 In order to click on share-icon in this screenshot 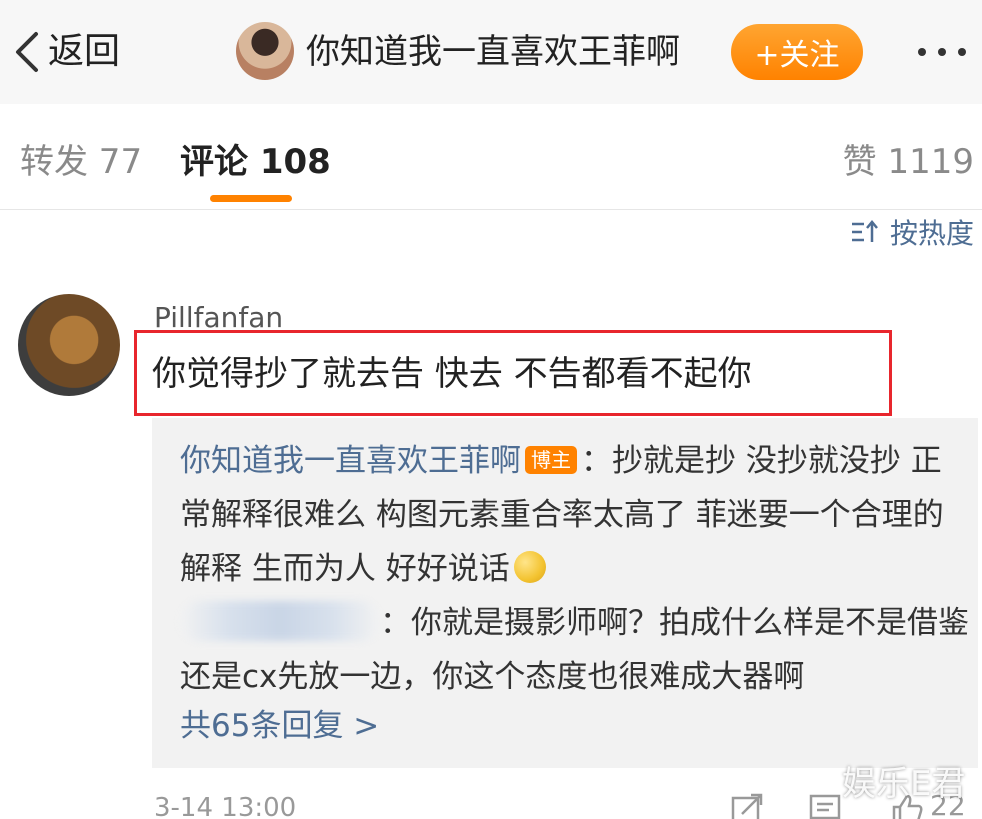, I will do `click(747, 805)`.